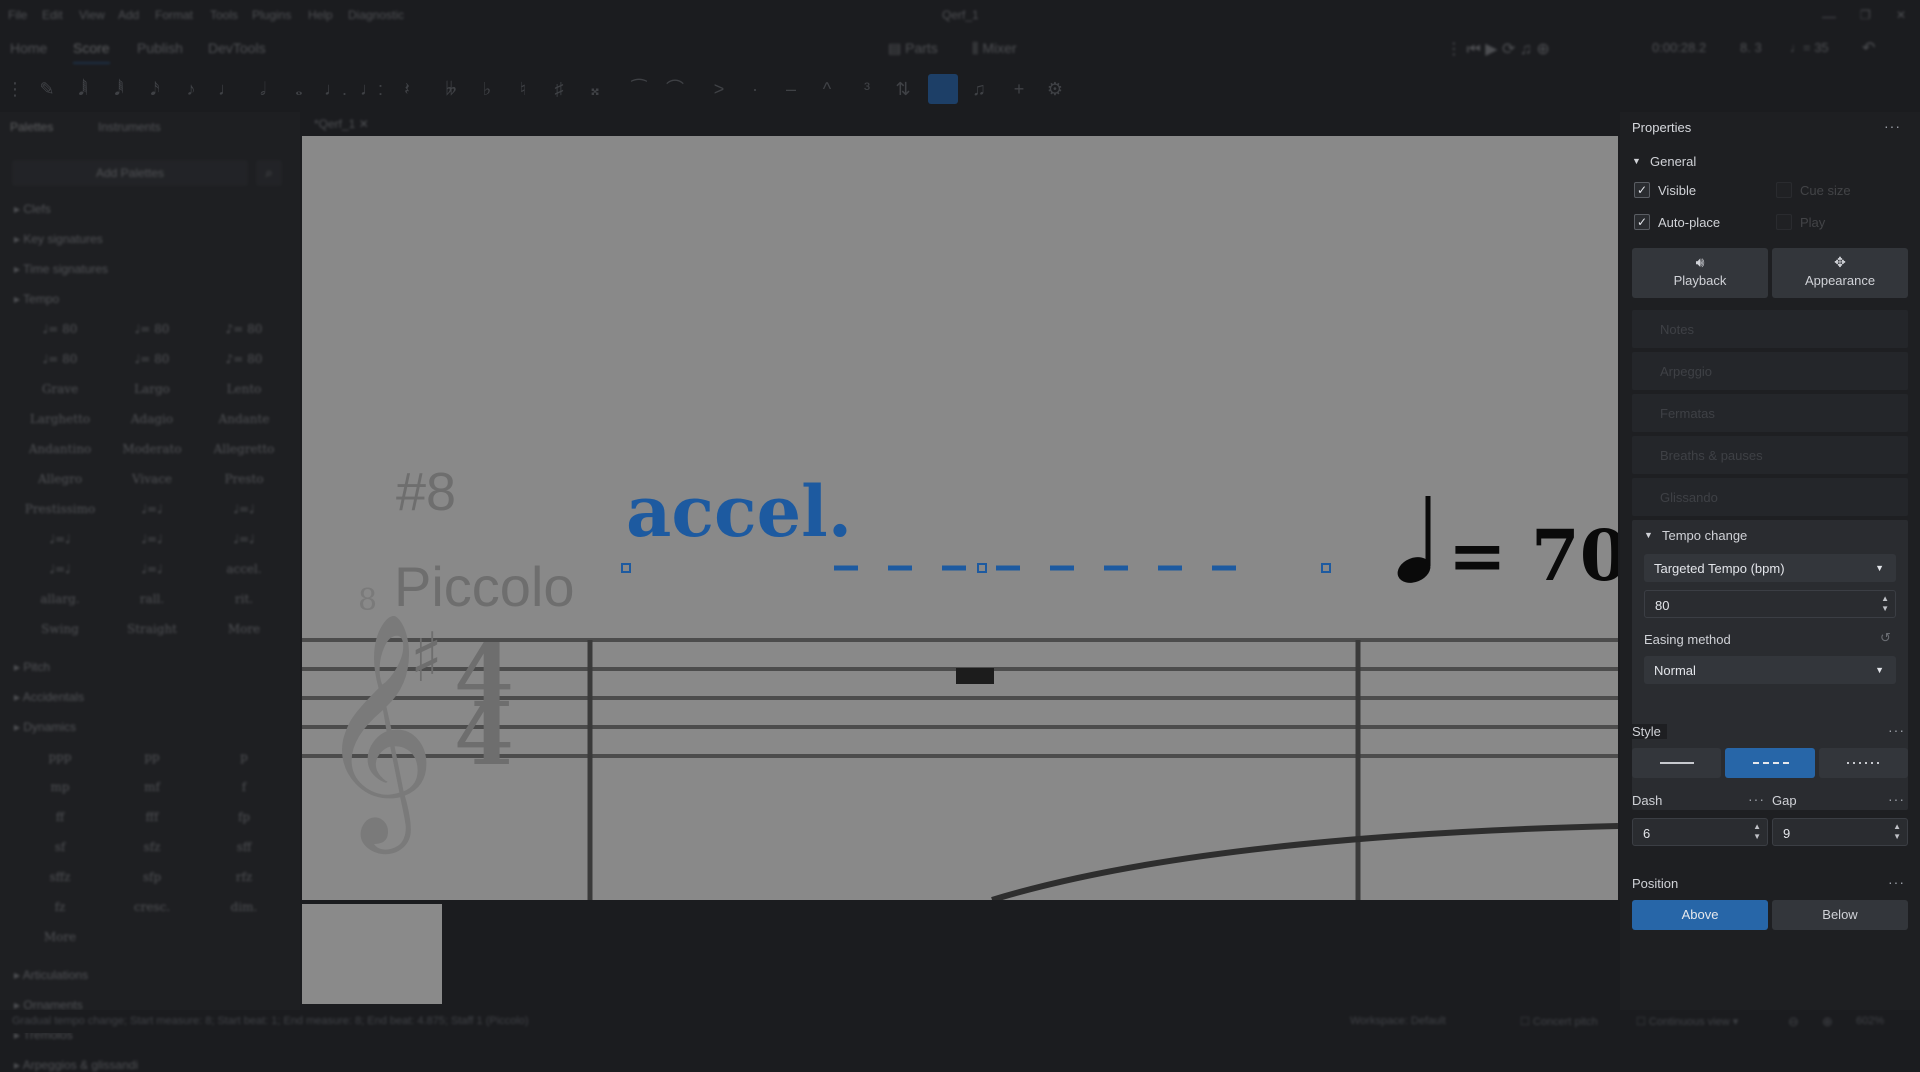 The width and height of the screenshot is (1920, 1072). I want to click on concert-pitch-toggle: ☐ Concert pitch, so click(1559, 1021).